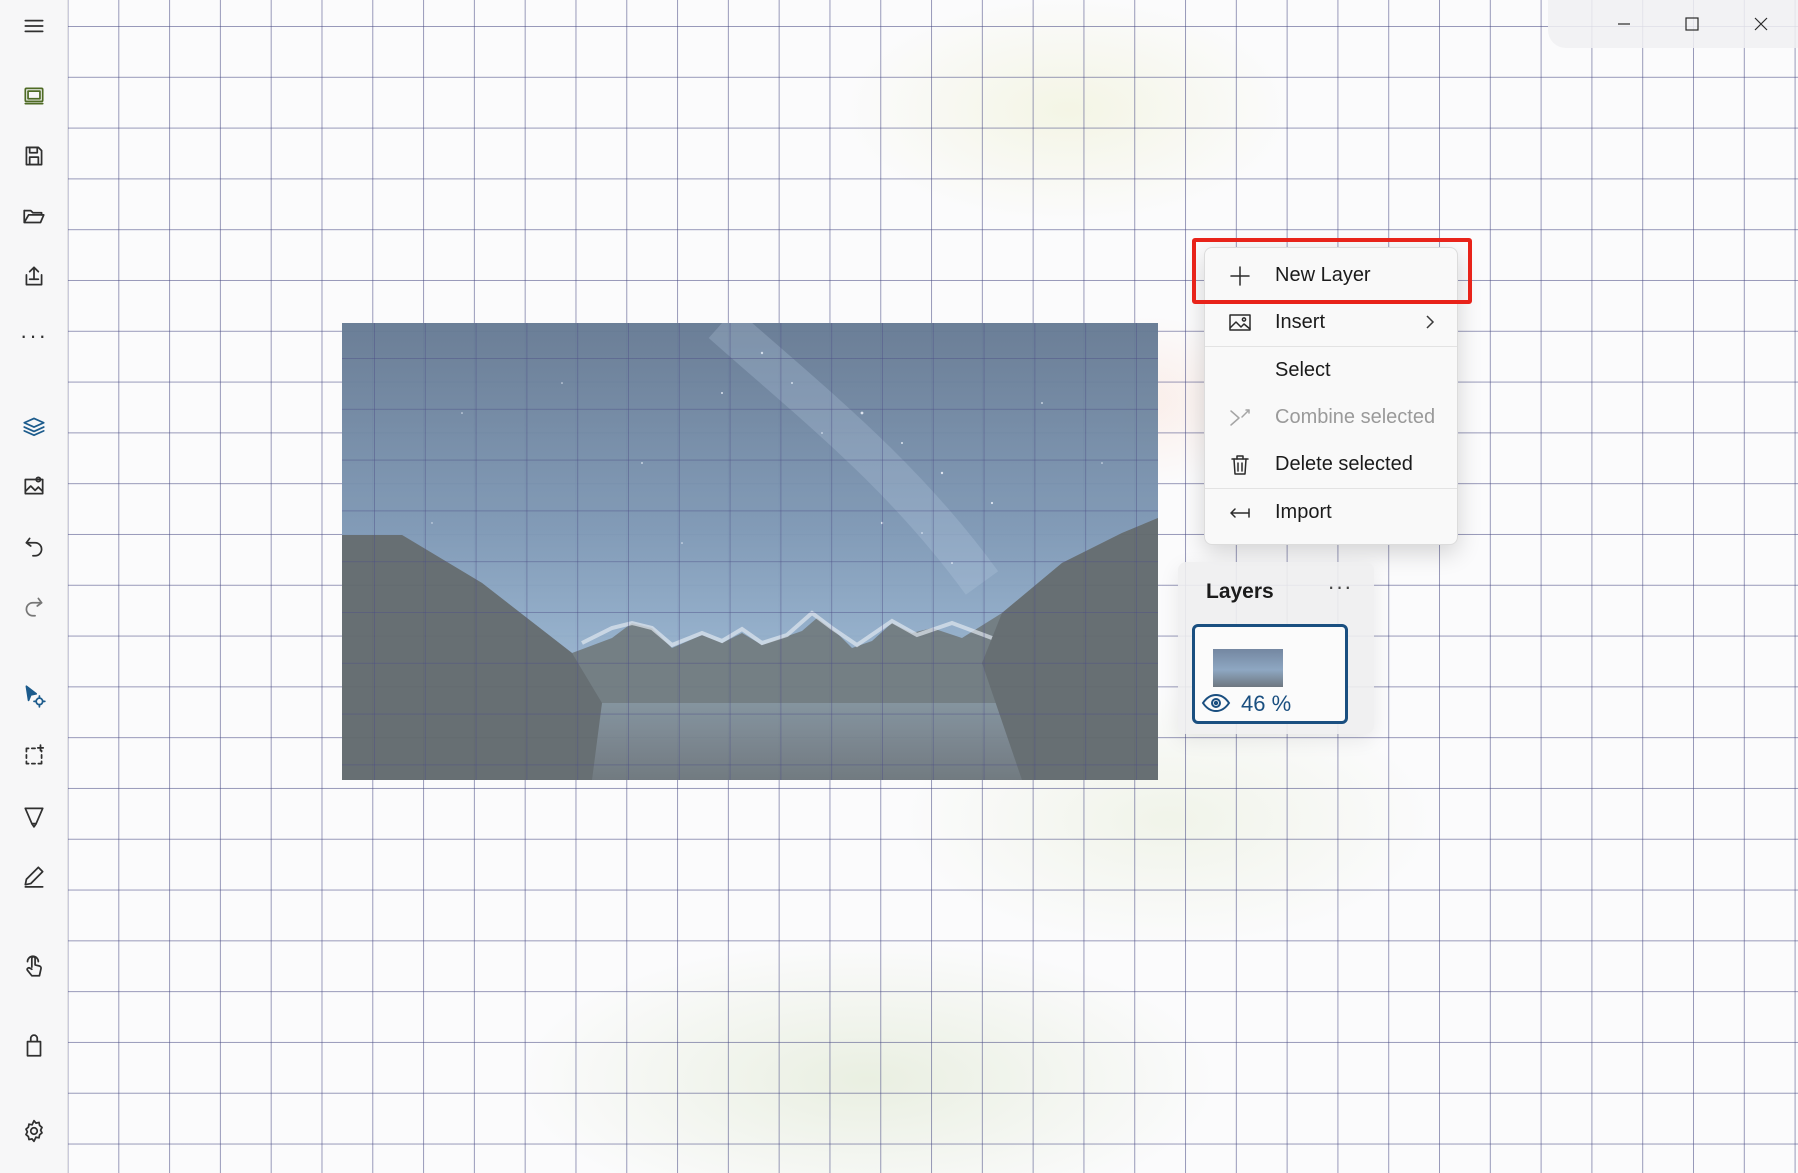 This screenshot has width=1798, height=1173. What do you see at coordinates (1624, 24) in the screenshot?
I see `minimize-icon` at bounding box center [1624, 24].